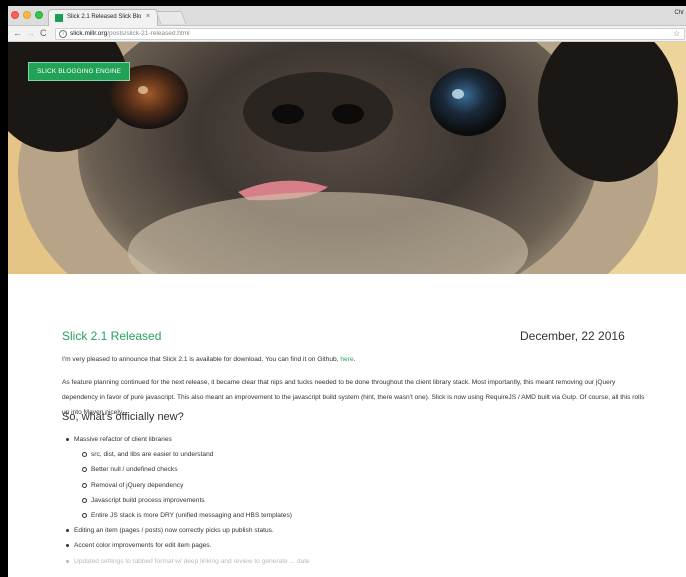 Image resolution: width=686 pixels, height=577 pixels. What do you see at coordinates (354, 359) in the screenshot?
I see `intro-end: .` at bounding box center [354, 359].